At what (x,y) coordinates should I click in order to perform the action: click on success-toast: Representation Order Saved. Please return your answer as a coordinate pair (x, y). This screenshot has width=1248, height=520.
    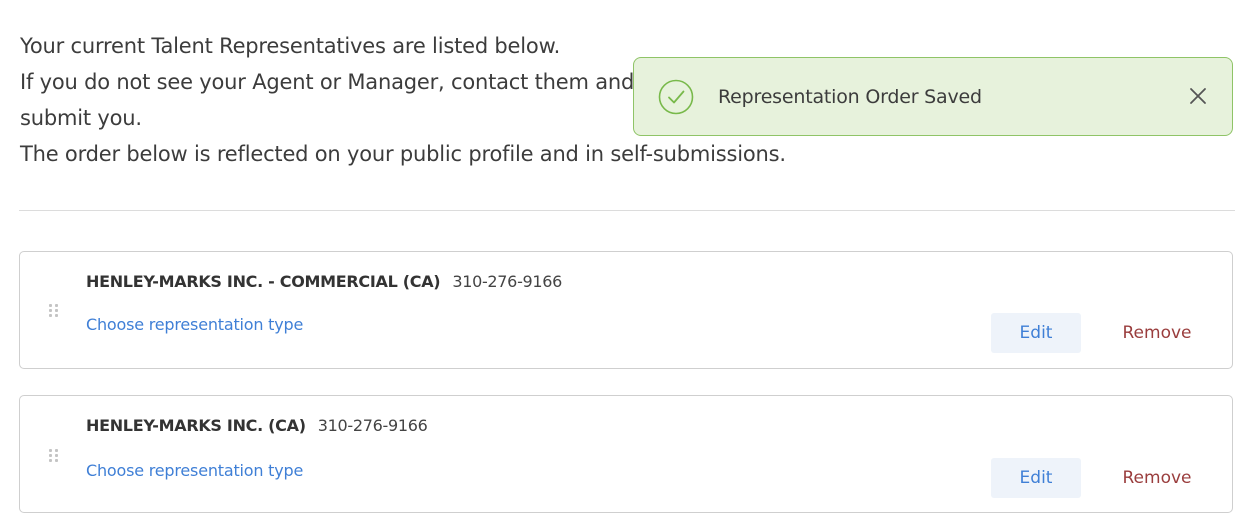
    Looking at the image, I should click on (933, 96).